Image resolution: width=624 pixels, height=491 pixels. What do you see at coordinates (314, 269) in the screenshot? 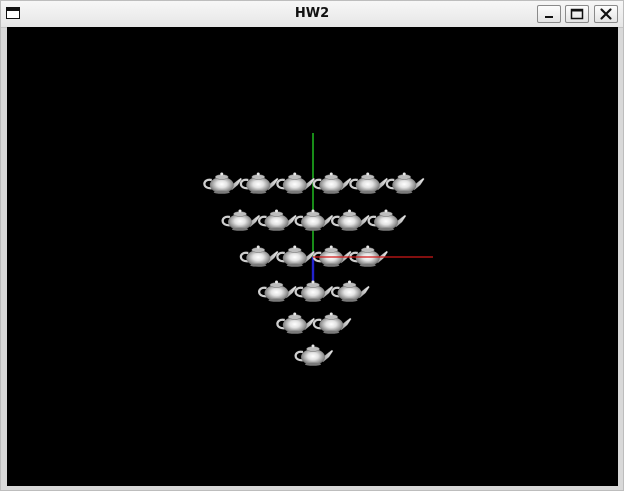
I see `teapot-grid` at bounding box center [314, 269].